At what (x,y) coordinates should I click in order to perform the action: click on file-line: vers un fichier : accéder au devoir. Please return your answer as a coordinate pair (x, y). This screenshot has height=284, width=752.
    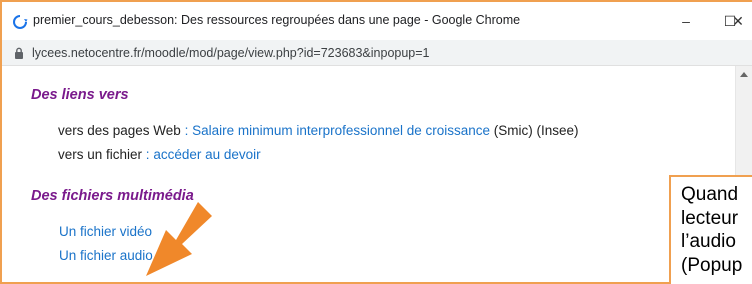
    Looking at the image, I should click on (159, 154).